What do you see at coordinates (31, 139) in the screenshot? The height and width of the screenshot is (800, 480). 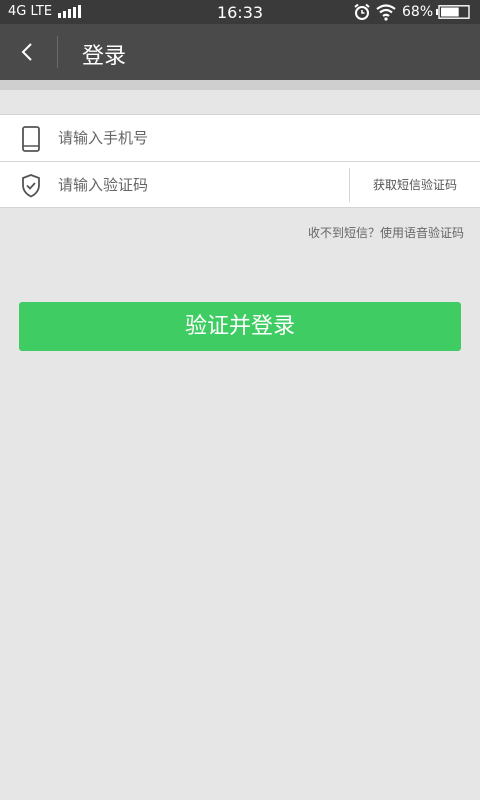 I see `phone-icon` at bounding box center [31, 139].